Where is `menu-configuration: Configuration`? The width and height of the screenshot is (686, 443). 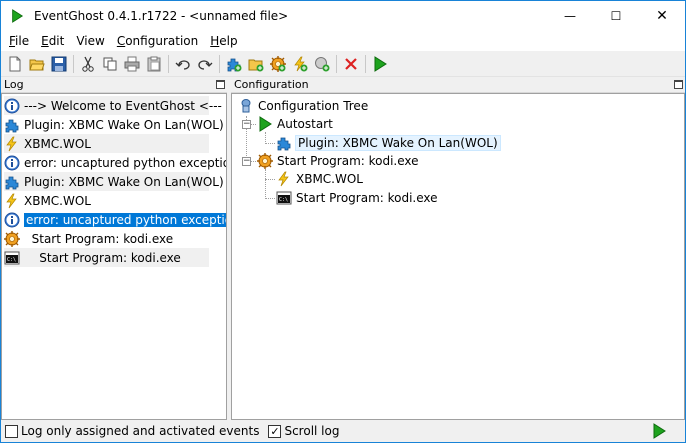 menu-configuration: Configuration is located at coordinates (157, 41).